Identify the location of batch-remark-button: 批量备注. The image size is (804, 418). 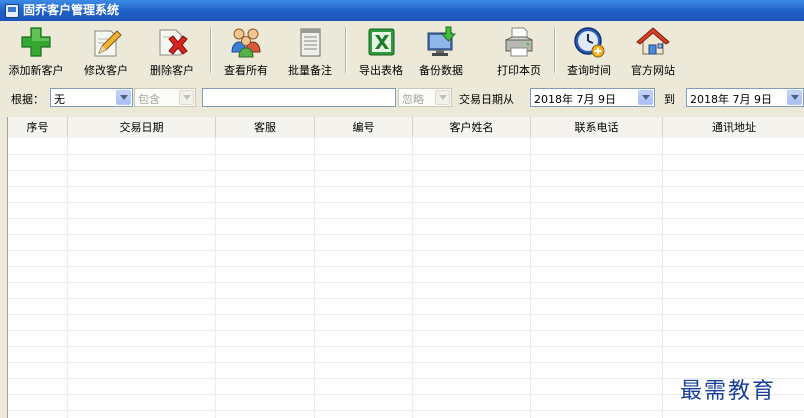
(310, 50).